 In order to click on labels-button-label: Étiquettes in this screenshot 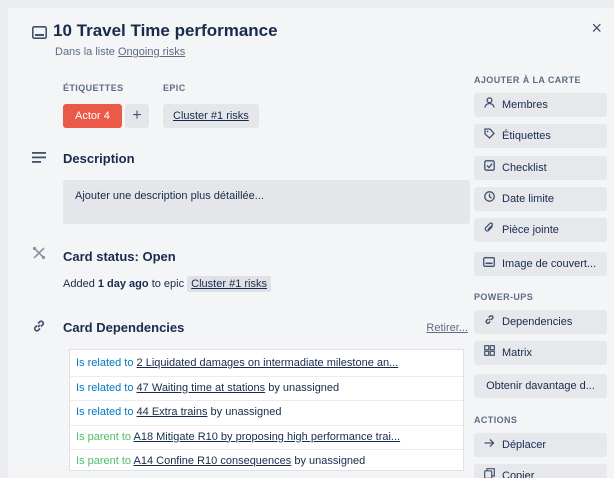, I will do `click(526, 136)`.